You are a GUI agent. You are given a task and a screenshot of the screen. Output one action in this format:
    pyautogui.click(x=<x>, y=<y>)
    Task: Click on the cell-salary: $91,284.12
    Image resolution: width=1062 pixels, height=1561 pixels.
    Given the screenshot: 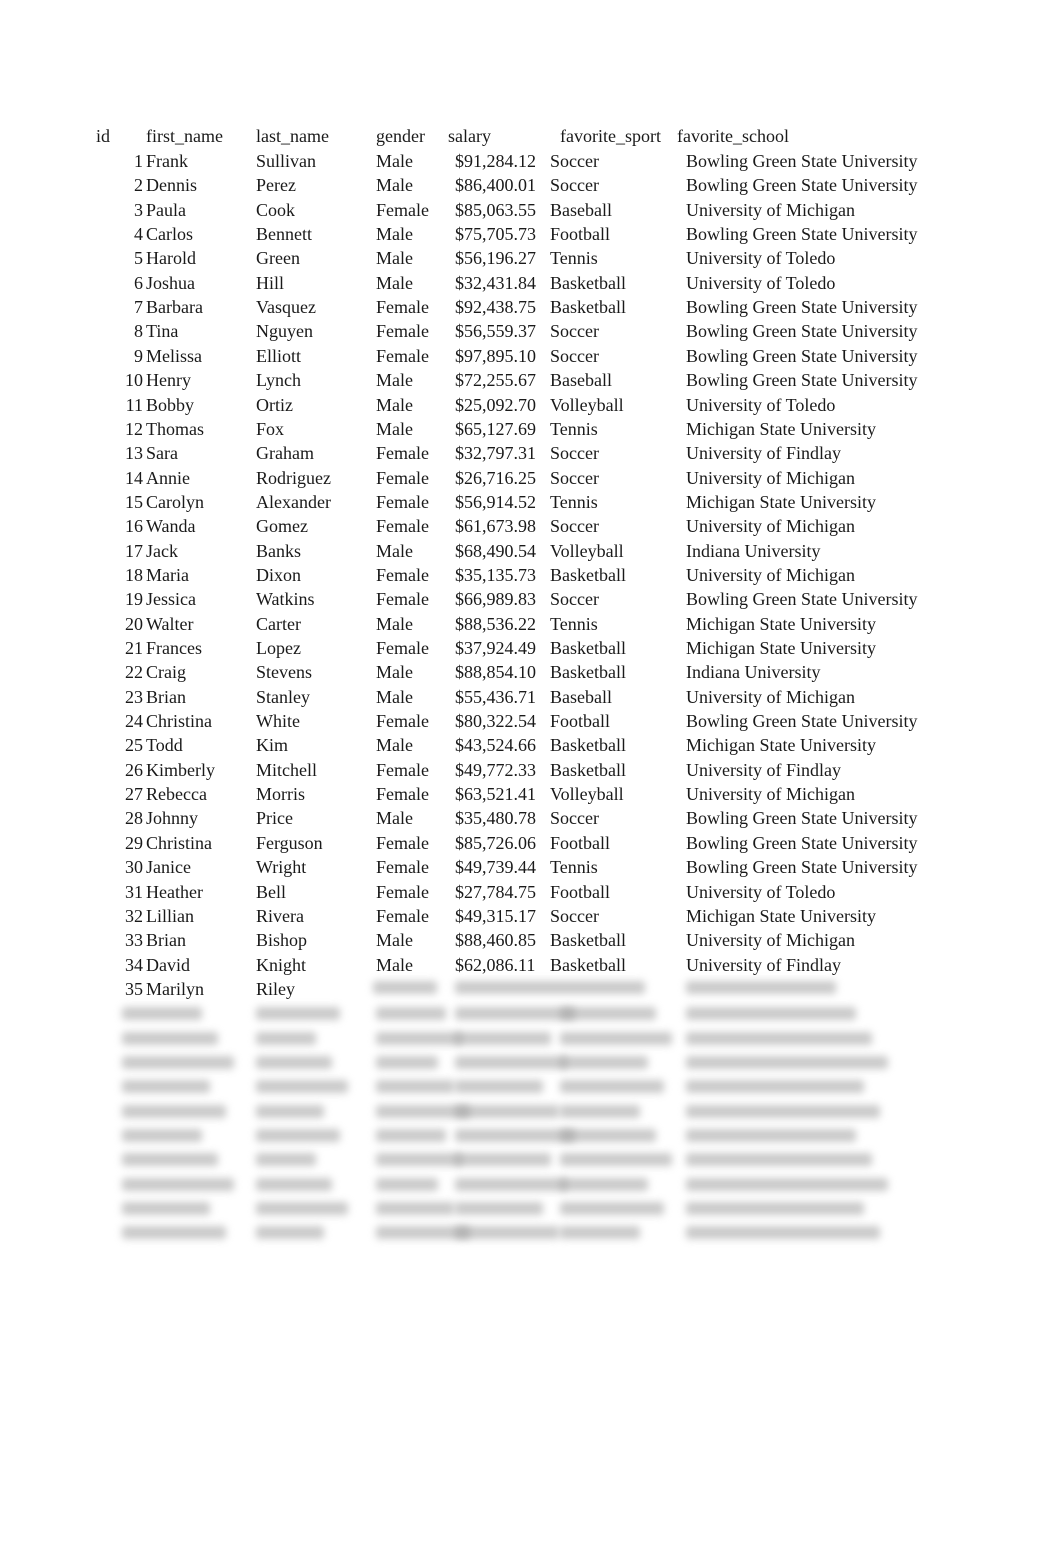 What is the action you would take?
    pyautogui.click(x=495, y=161)
    